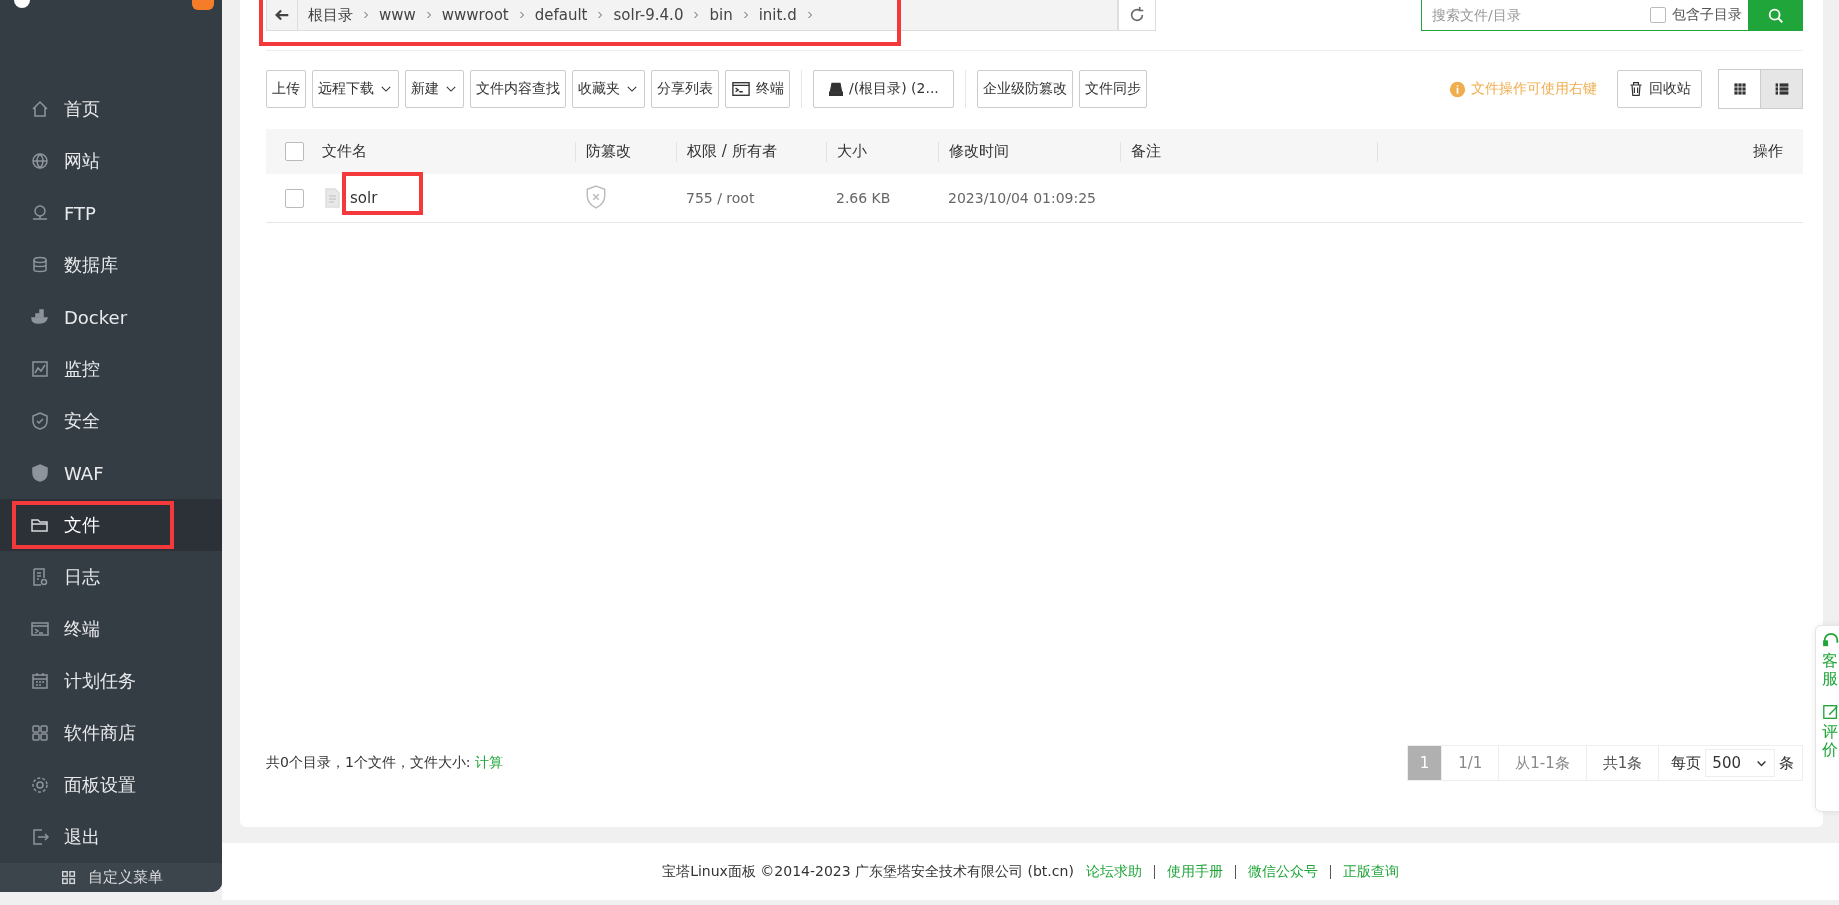 The image size is (1839, 905). I want to click on chevron-right-icon, so click(366, 15).